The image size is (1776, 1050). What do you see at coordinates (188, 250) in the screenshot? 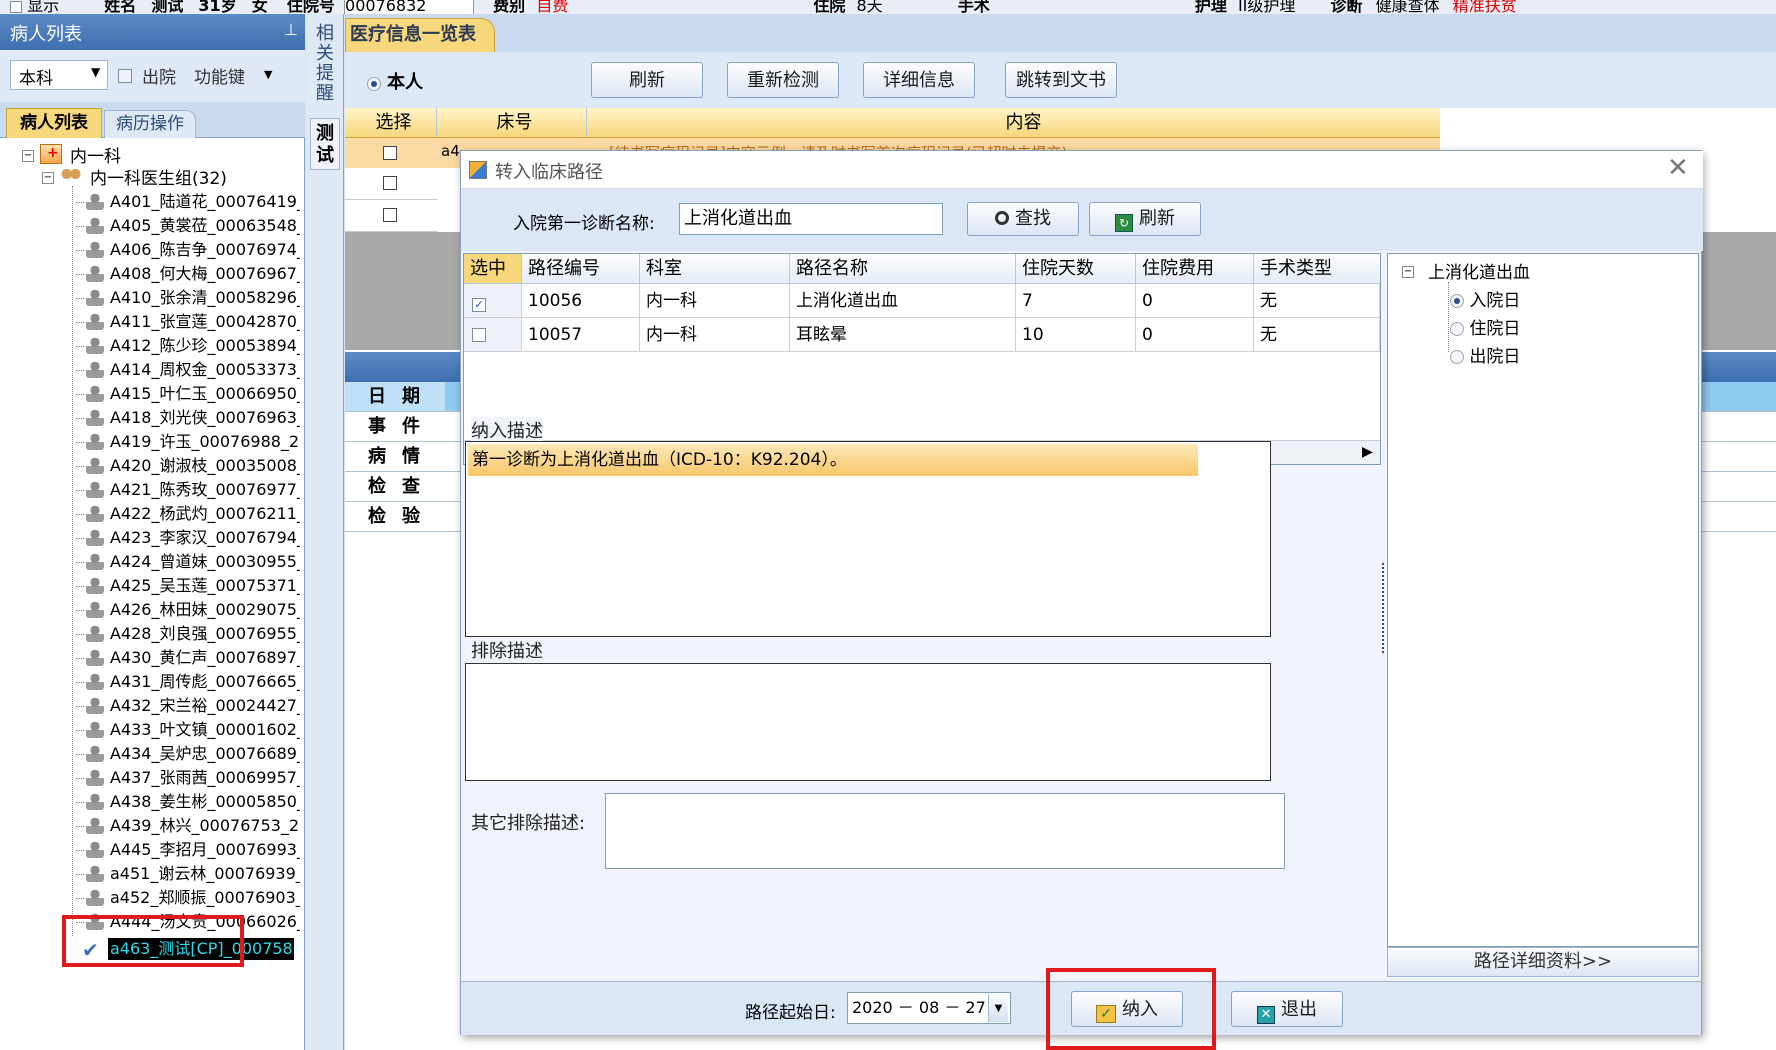
I see `patient-list-item: A406_陈吉争_00076974_` at bounding box center [188, 250].